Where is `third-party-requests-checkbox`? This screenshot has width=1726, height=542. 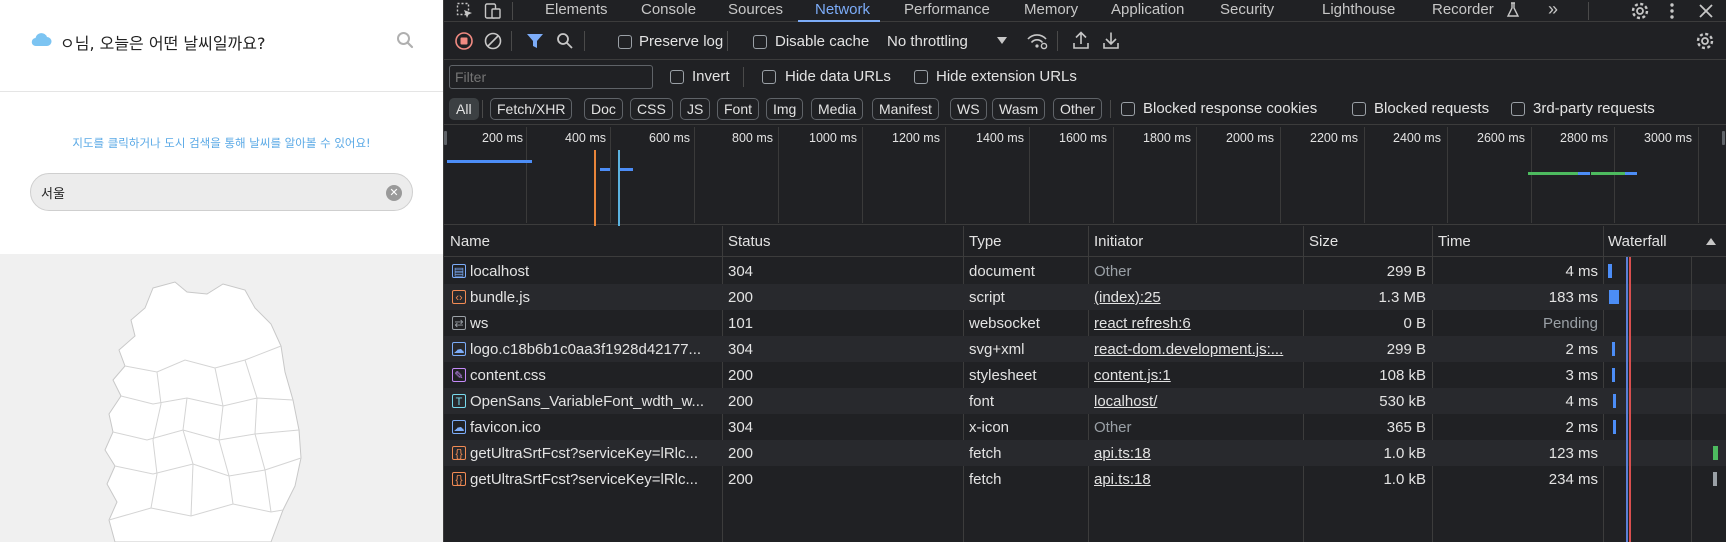 third-party-requests-checkbox is located at coordinates (1518, 109).